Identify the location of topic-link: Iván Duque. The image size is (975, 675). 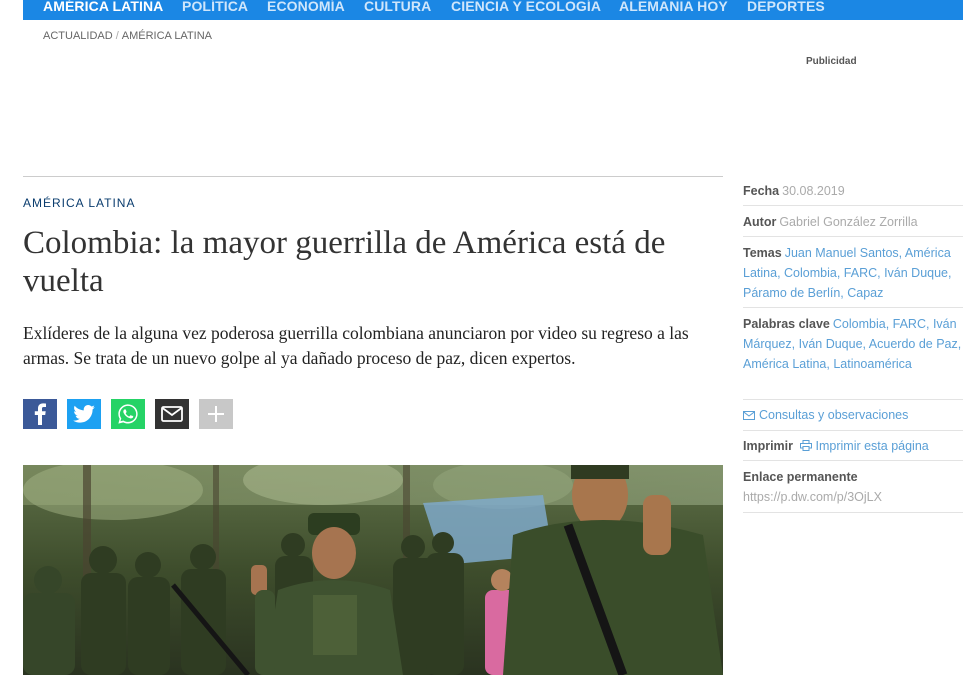
(916, 273).